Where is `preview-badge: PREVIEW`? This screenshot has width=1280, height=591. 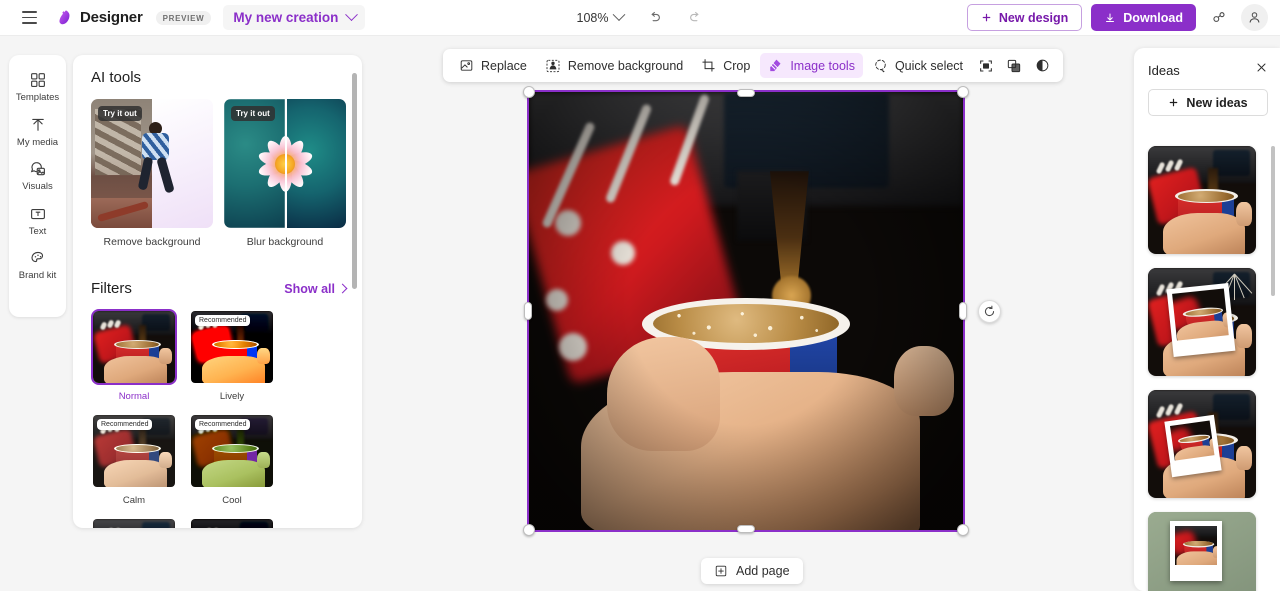 preview-badge: PREVIEW is located at coordinates (183, 17).